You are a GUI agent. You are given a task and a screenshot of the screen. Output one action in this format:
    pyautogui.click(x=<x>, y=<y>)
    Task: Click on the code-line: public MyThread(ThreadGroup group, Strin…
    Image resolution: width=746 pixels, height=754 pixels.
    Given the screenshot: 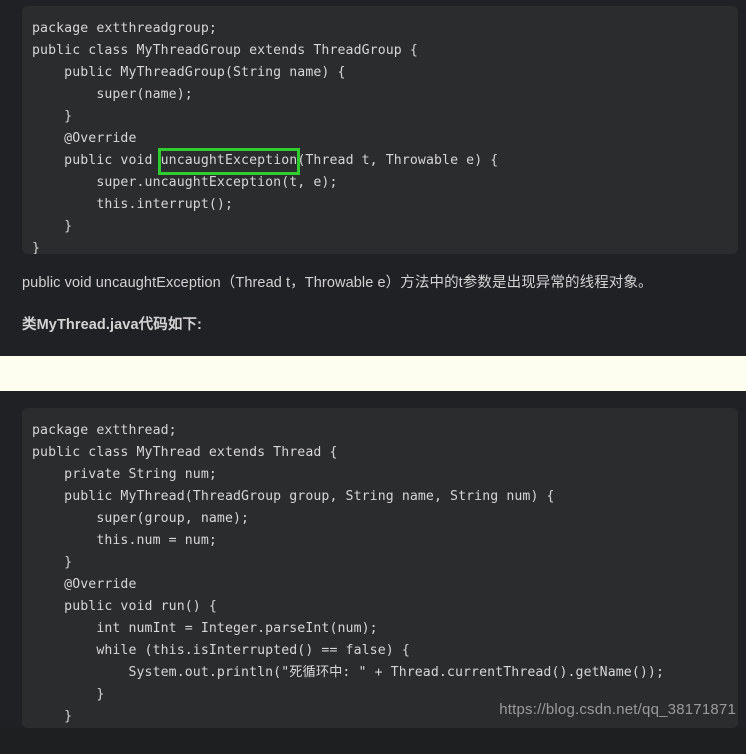 What is the action you would take?
    pyautogui.click(x=293, y=496)
    